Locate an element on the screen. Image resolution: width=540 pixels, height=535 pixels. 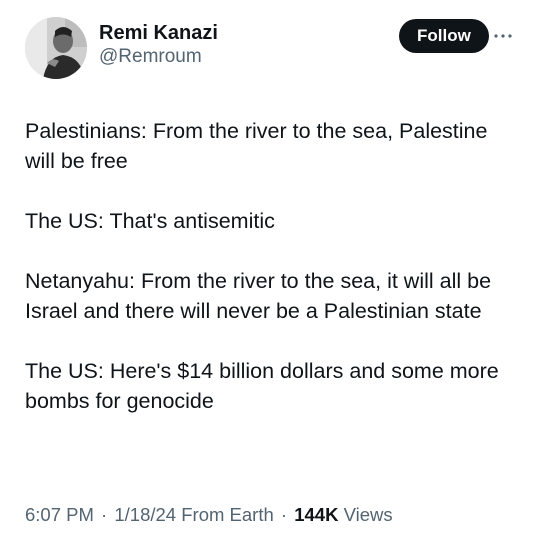
avatar-photo is located at coordinates (56, 48).